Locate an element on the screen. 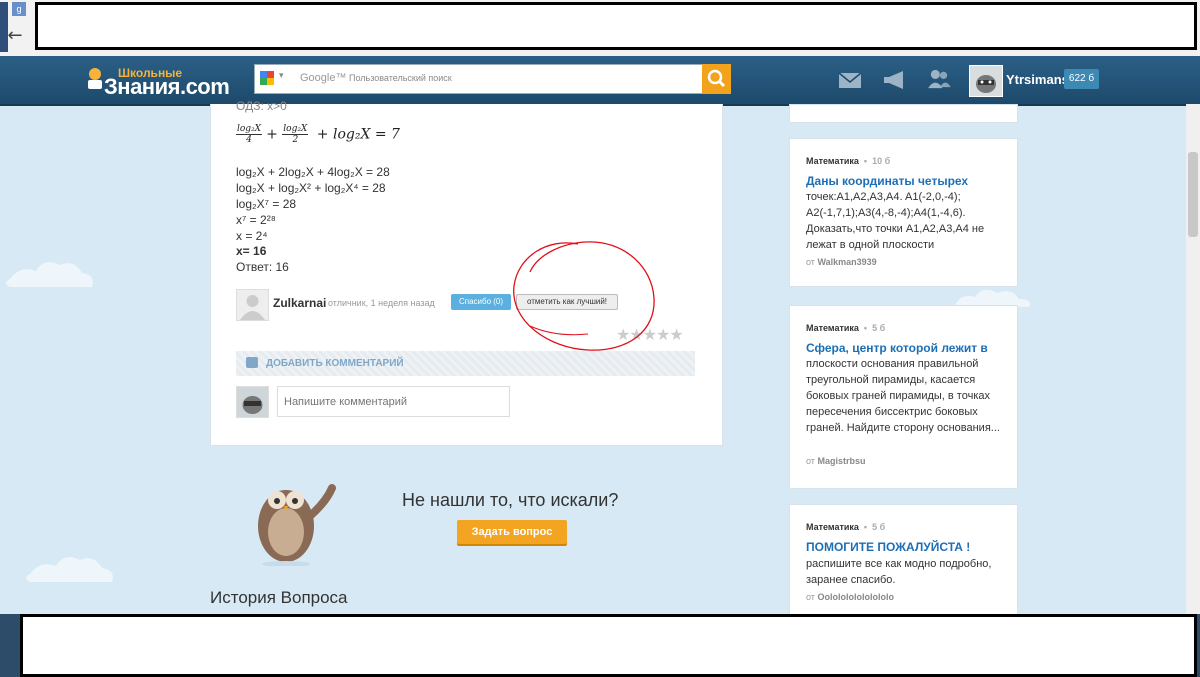 This screenshot has height=677, width=1200. author-meta: отличник, 1 неделя назад is located at coordinates (381, 303).